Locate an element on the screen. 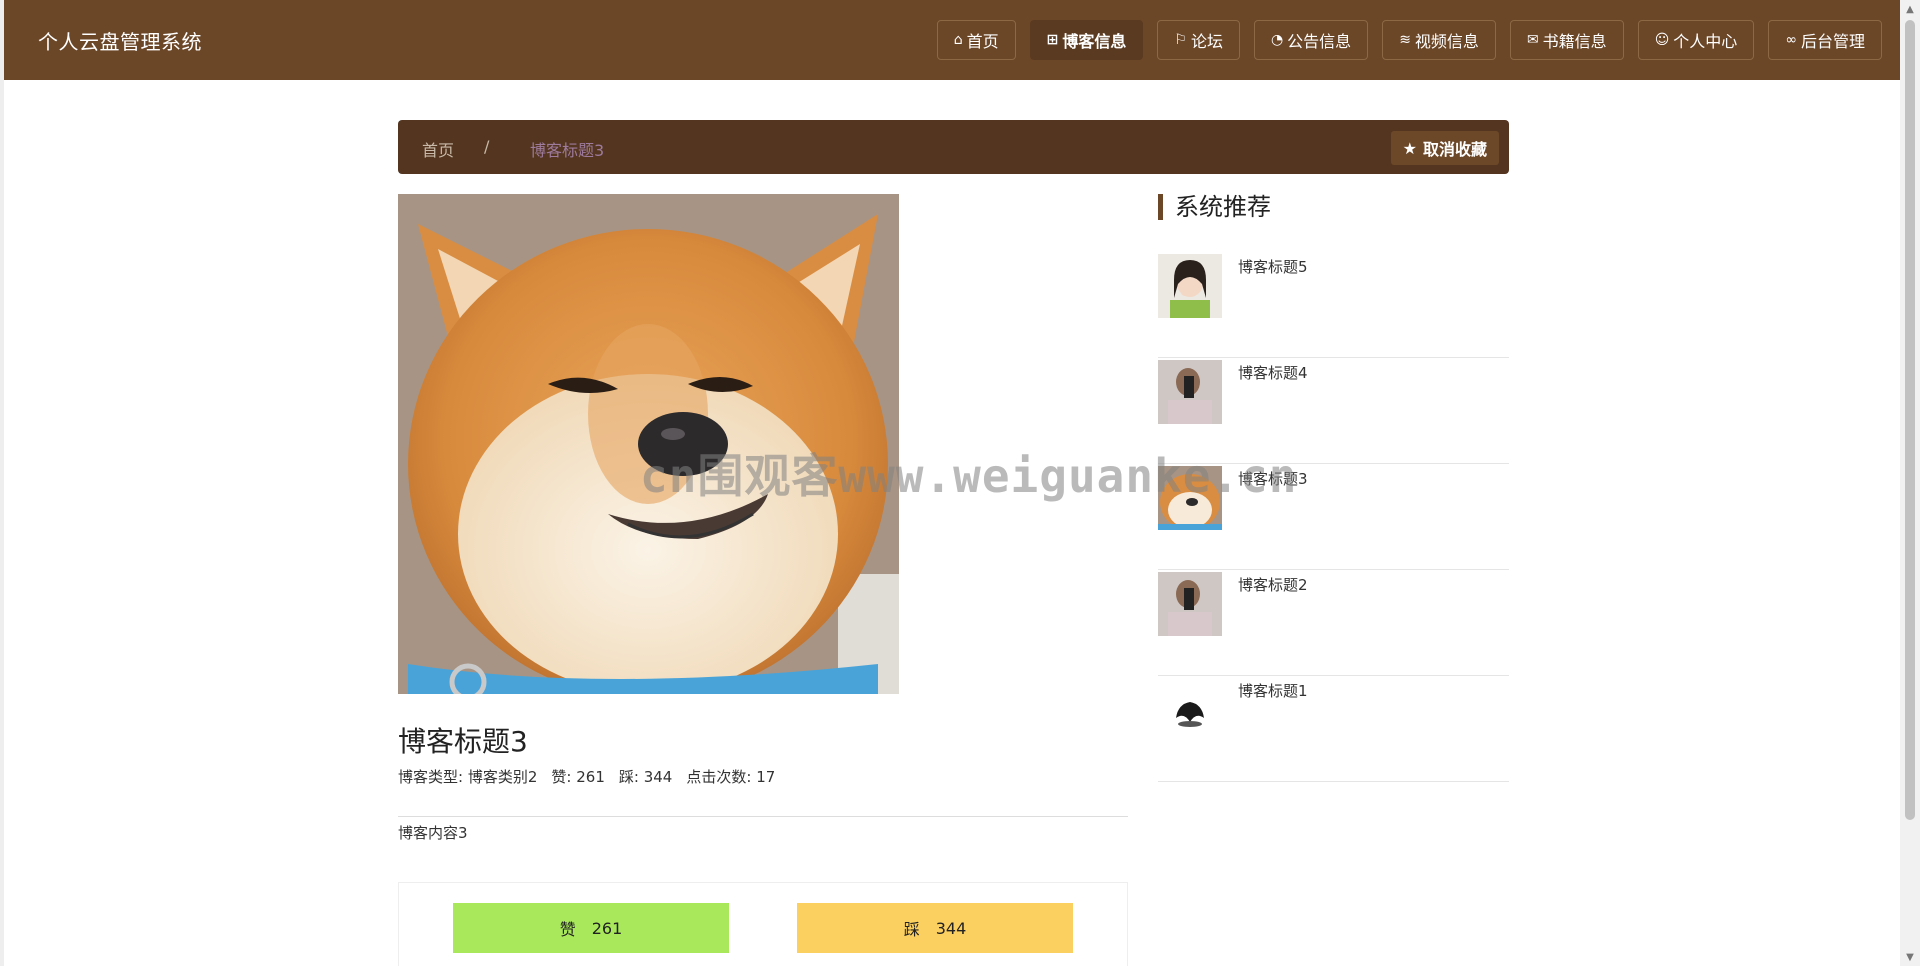 The image size is (1920, 966). nav-admin: ∞ 后台管理 is located at coordinates (1825, 40).